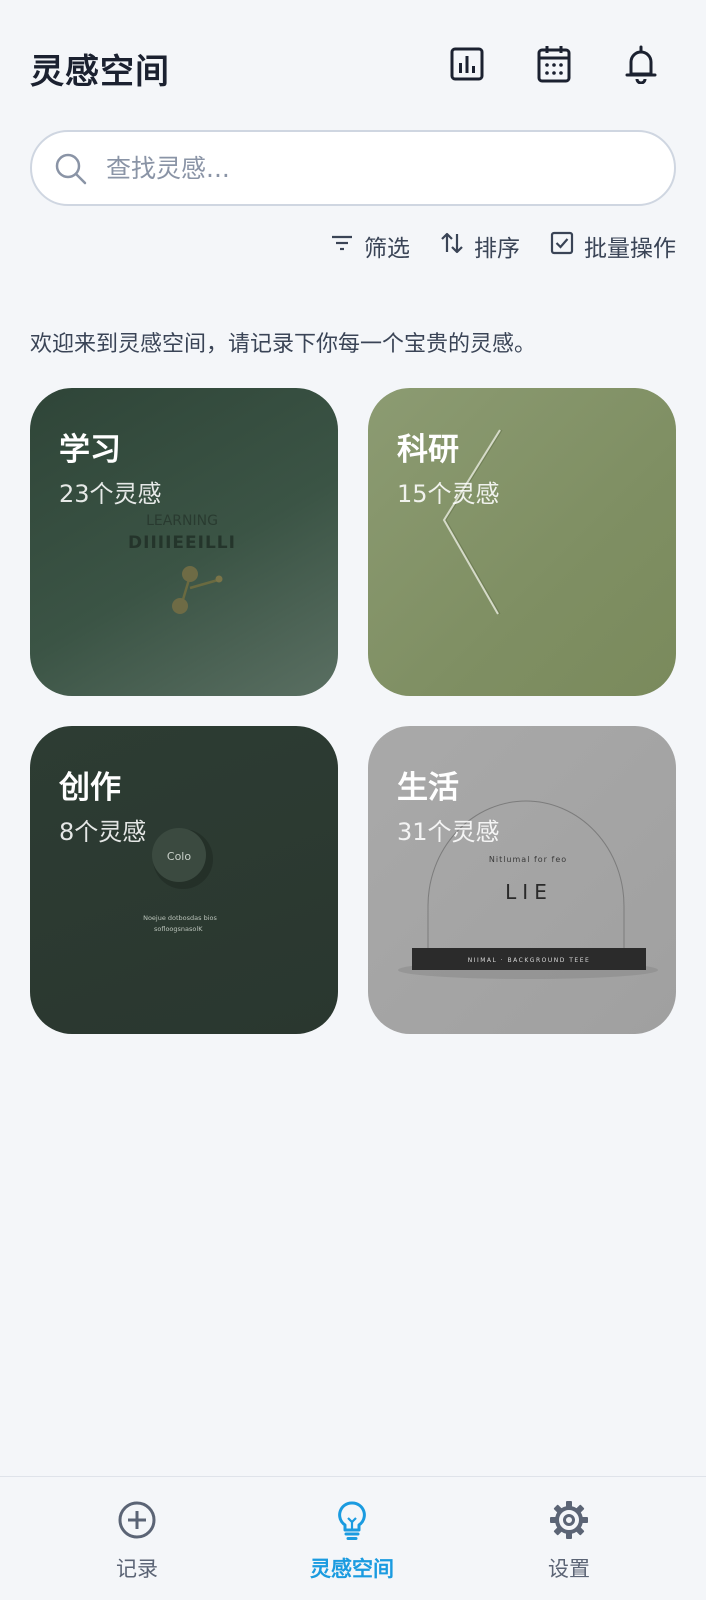 The image size is (706, 1600). What do you see at coordinates (641, 64) in the screenshot?
I see `bell-icon` at bounding box center [641, 64].